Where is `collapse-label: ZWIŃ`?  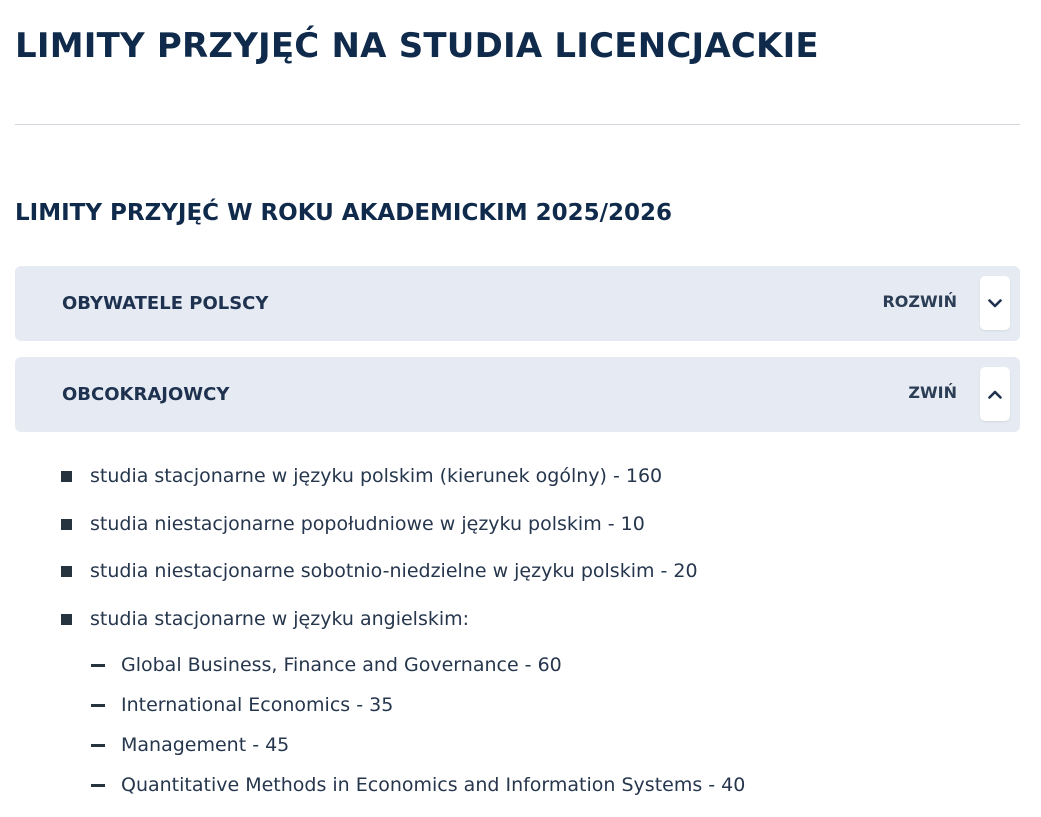 collapse-label: ZWIŃ is located at coordinates (932, 393).